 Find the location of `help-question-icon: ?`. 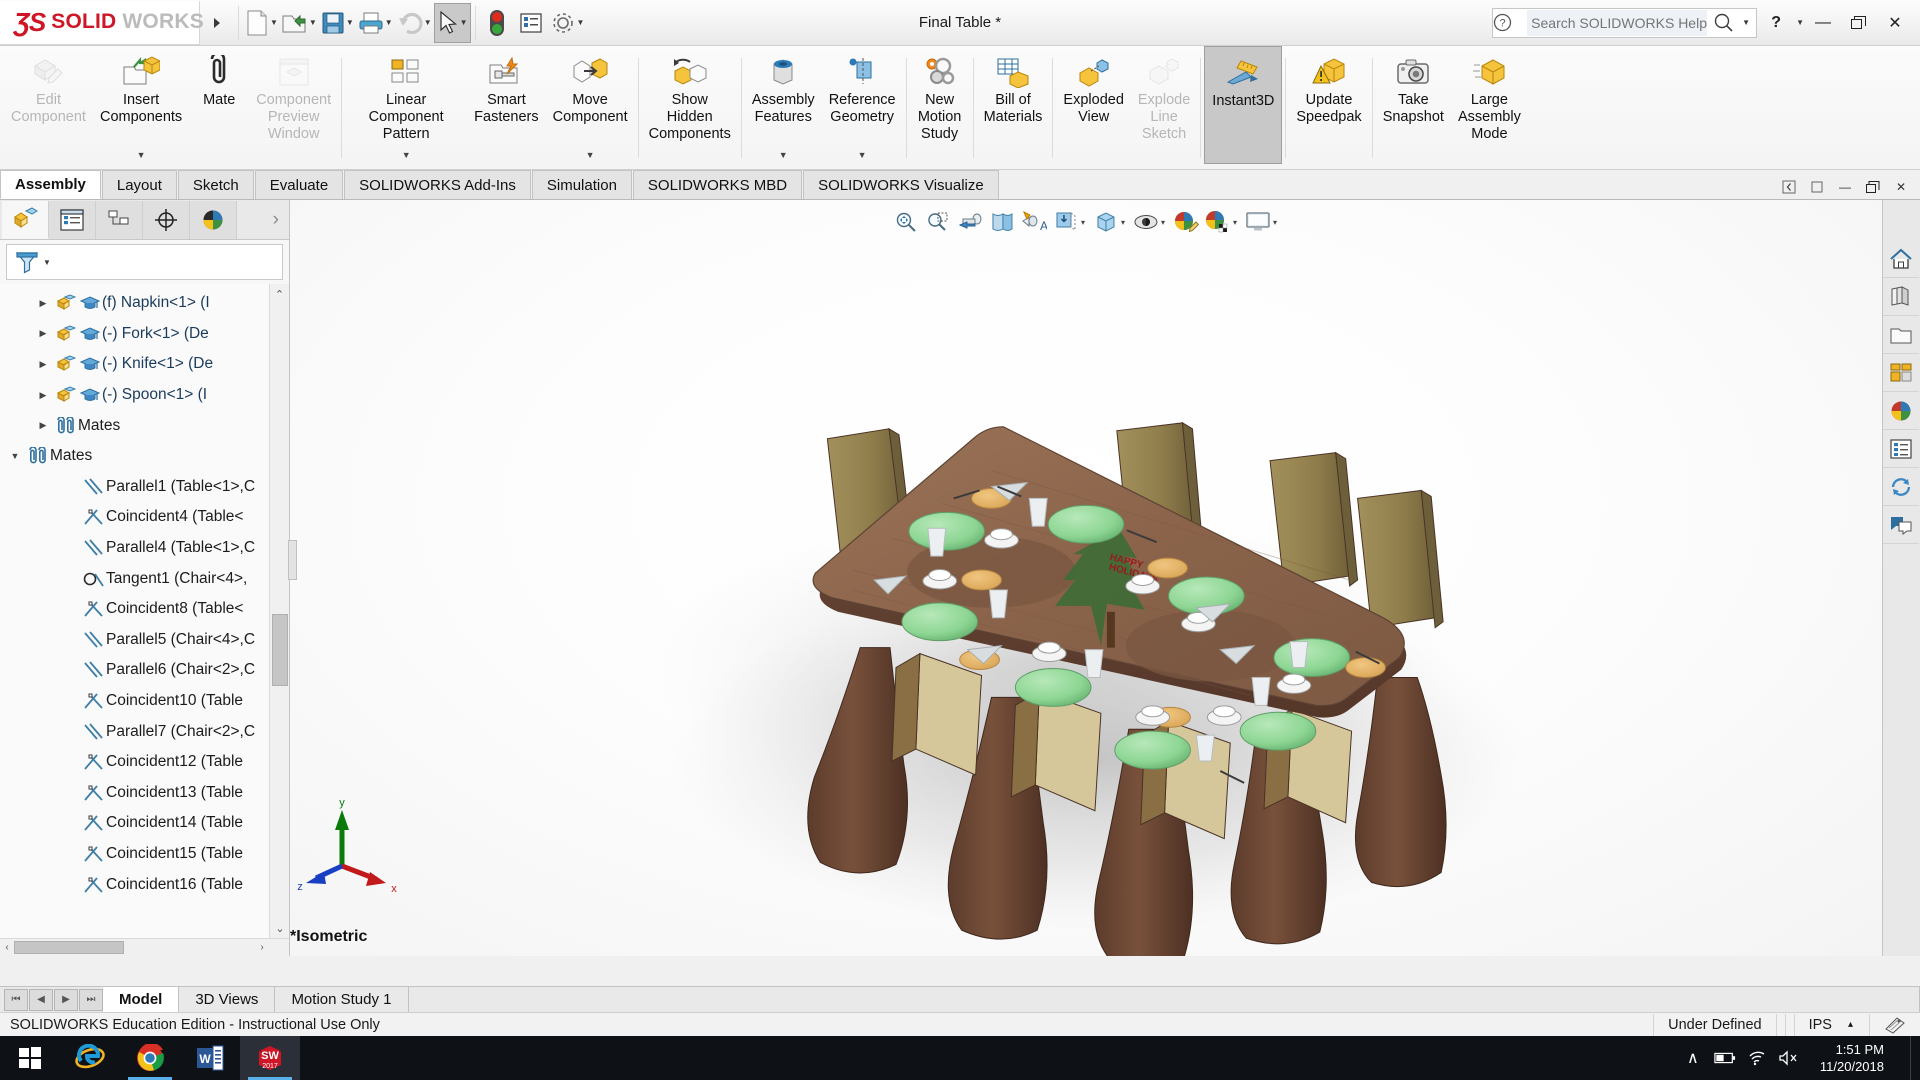

help-question-icon: ? is located at coordinates (1510, 22).